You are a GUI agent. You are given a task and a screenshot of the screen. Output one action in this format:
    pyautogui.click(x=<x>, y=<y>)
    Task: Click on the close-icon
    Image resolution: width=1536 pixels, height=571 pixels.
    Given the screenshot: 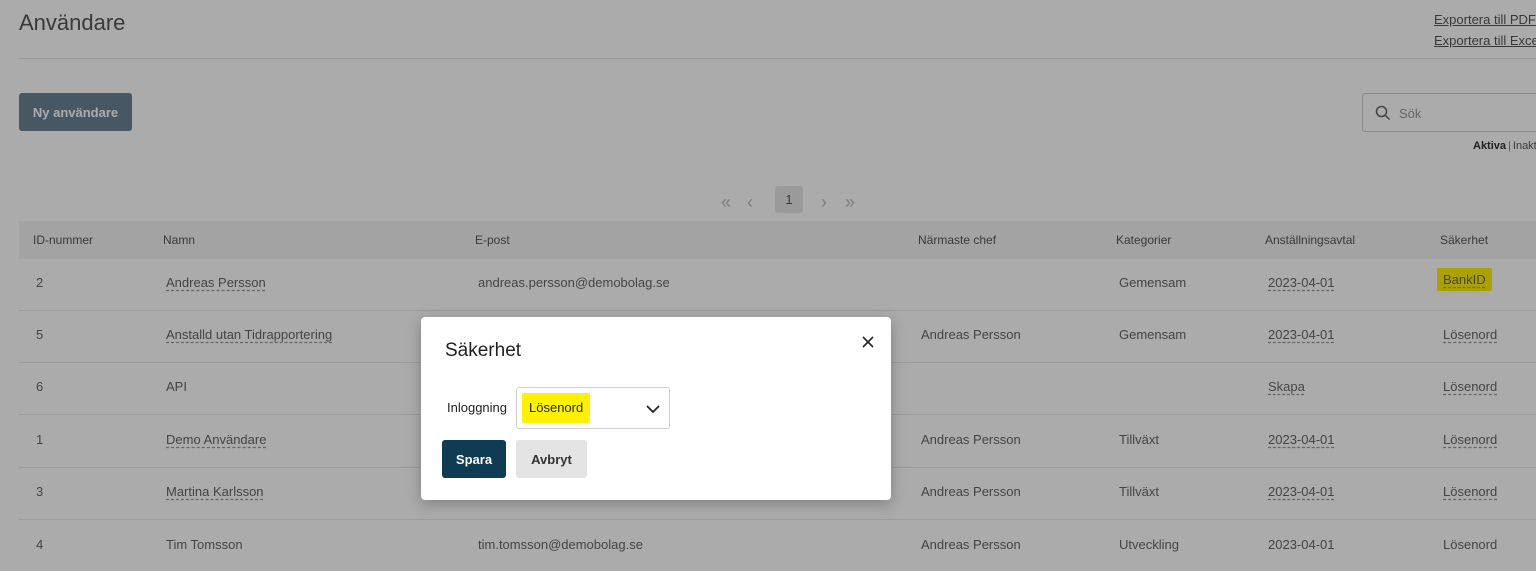 What is the action you would take?
    pyautogui.click(x=868, y=342)
    